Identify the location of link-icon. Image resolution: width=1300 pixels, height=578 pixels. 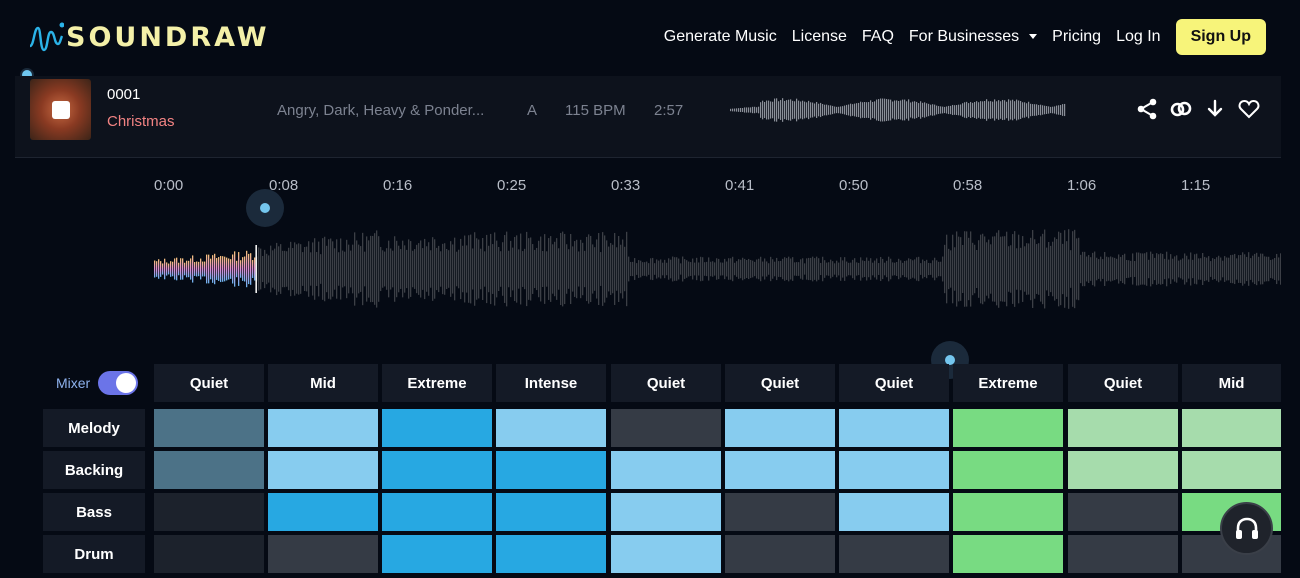
(1181, 109).